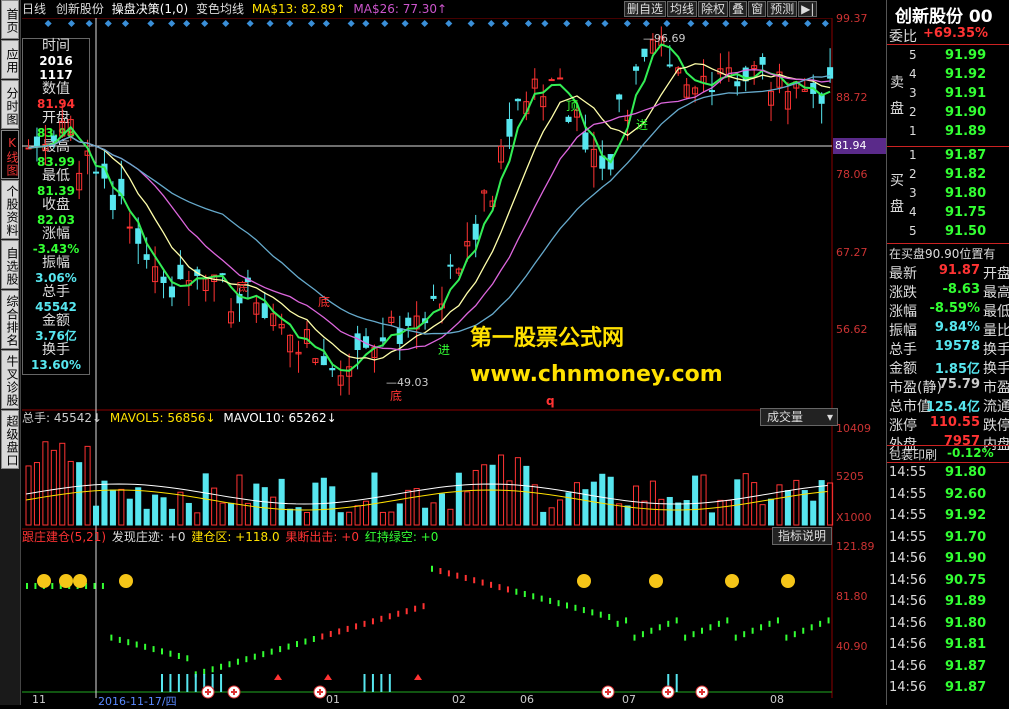  Describe the element at coordinates (10, 104) in the screenshot. I see `nav-2: 分时图` at that location.